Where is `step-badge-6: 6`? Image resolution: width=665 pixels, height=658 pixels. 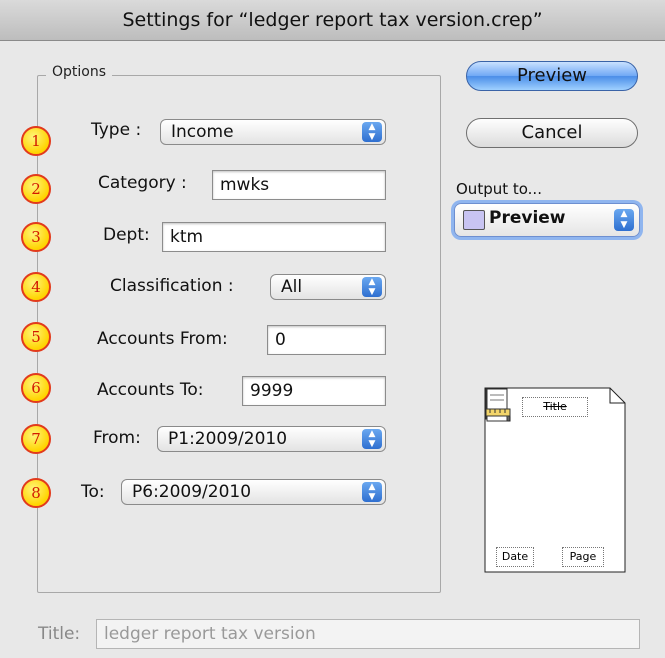 step-badge-6: 6 is located at coordinates (36, 388).